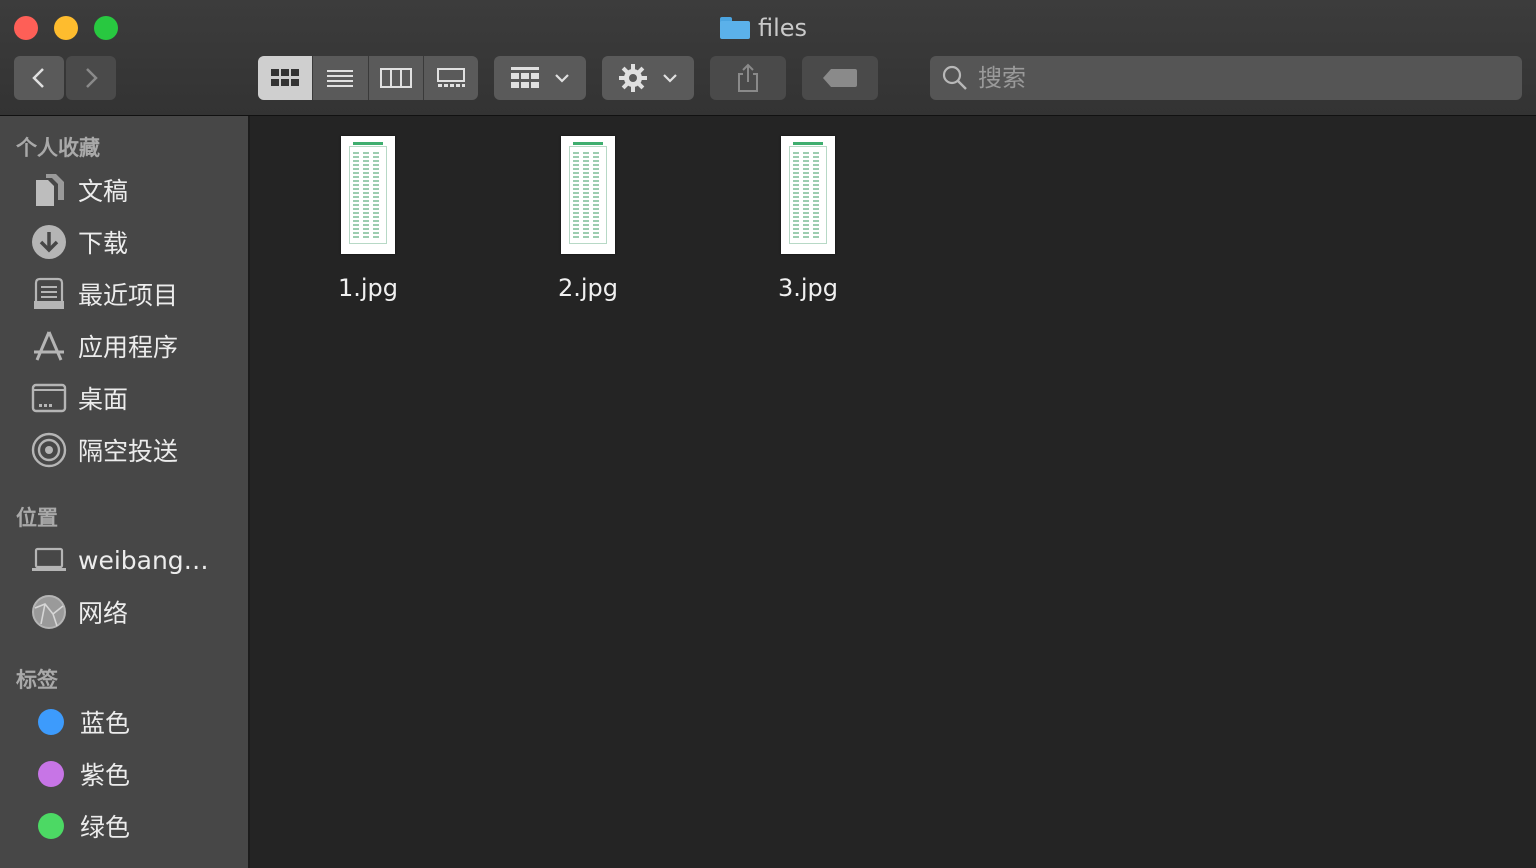 This screenshot has width=1536, height=868. I want to click on sidebar-item-tag-green: 绿色, so click(135, 826).